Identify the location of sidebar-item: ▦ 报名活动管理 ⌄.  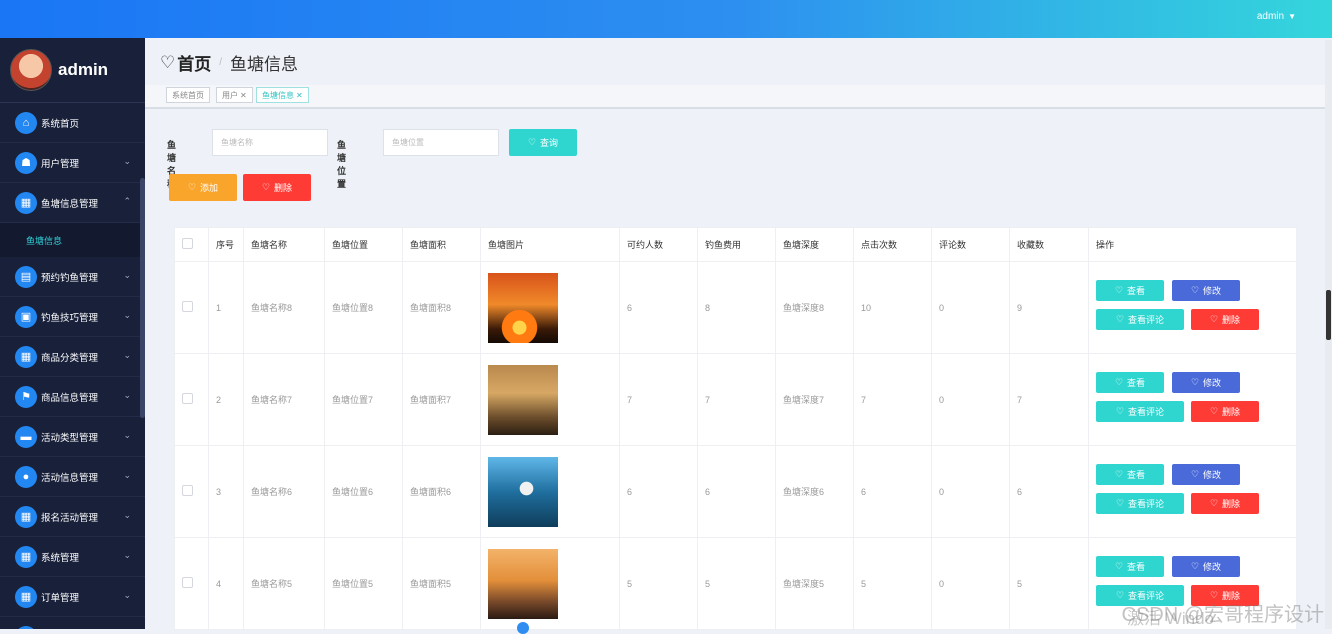
(72, 517).